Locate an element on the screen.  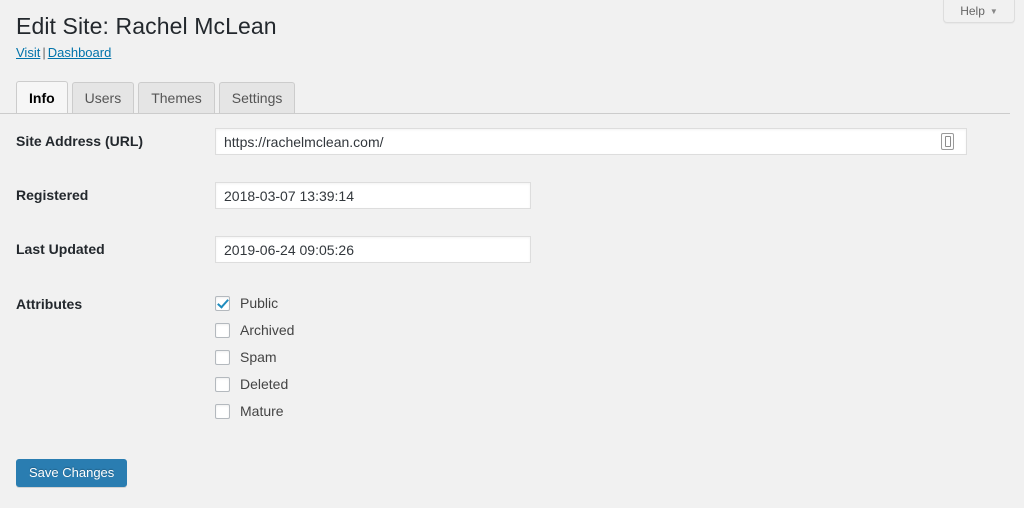
site-address-field is located at coordinates (591, 141).